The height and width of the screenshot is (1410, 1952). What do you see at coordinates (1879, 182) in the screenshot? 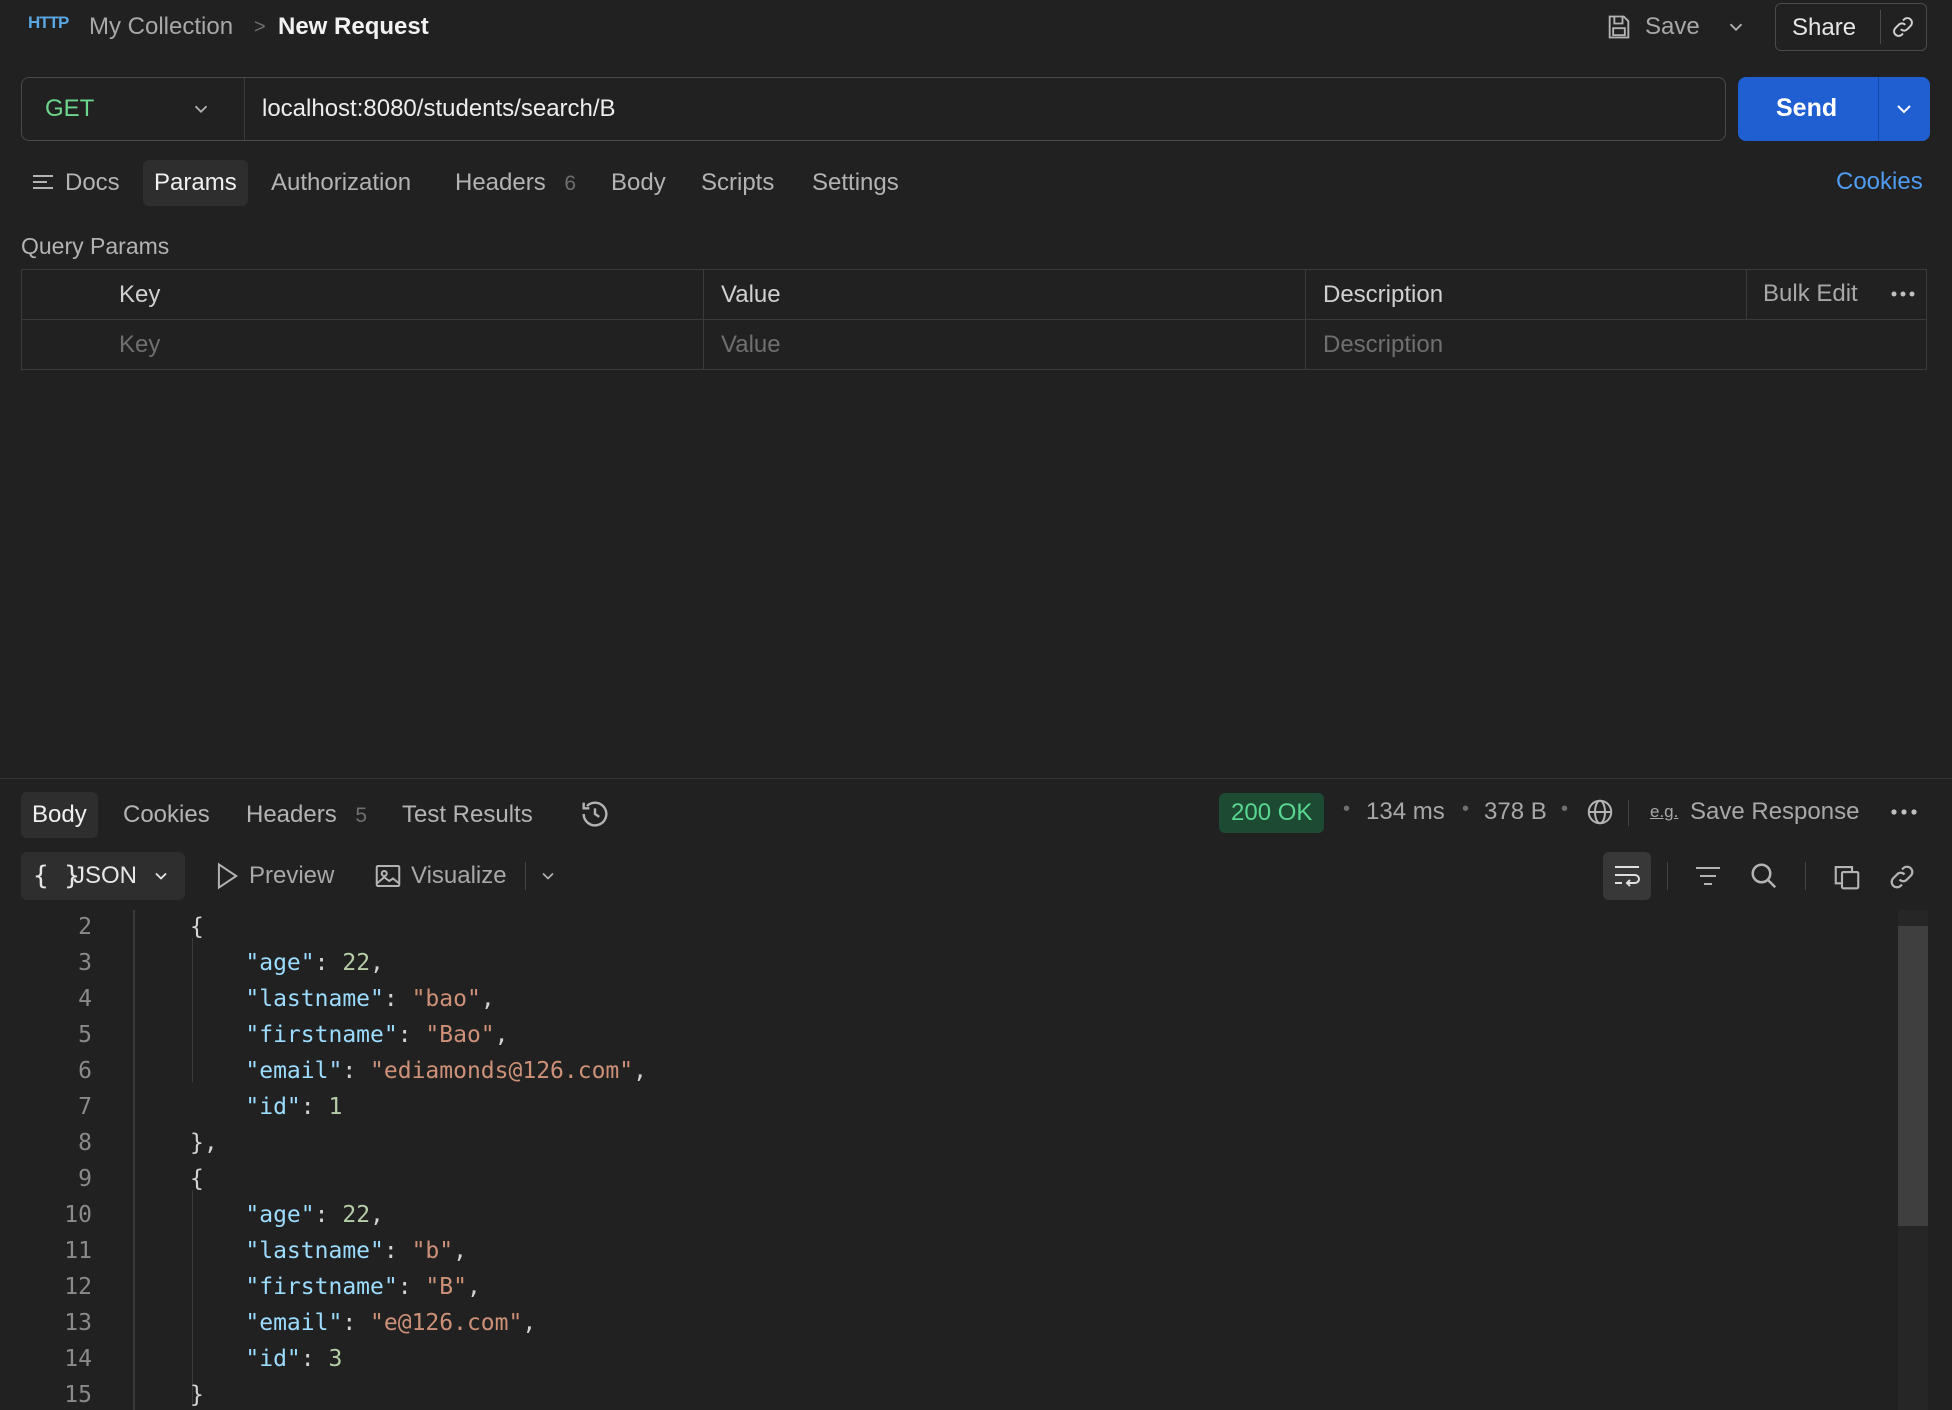
I see `cookies-link: Cookies` at bounding box center [1879, 182].